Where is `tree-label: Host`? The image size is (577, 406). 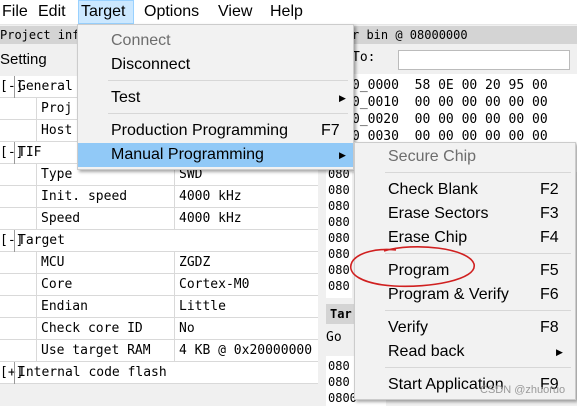
tree-label: Host is located at coordinates (54, 131).